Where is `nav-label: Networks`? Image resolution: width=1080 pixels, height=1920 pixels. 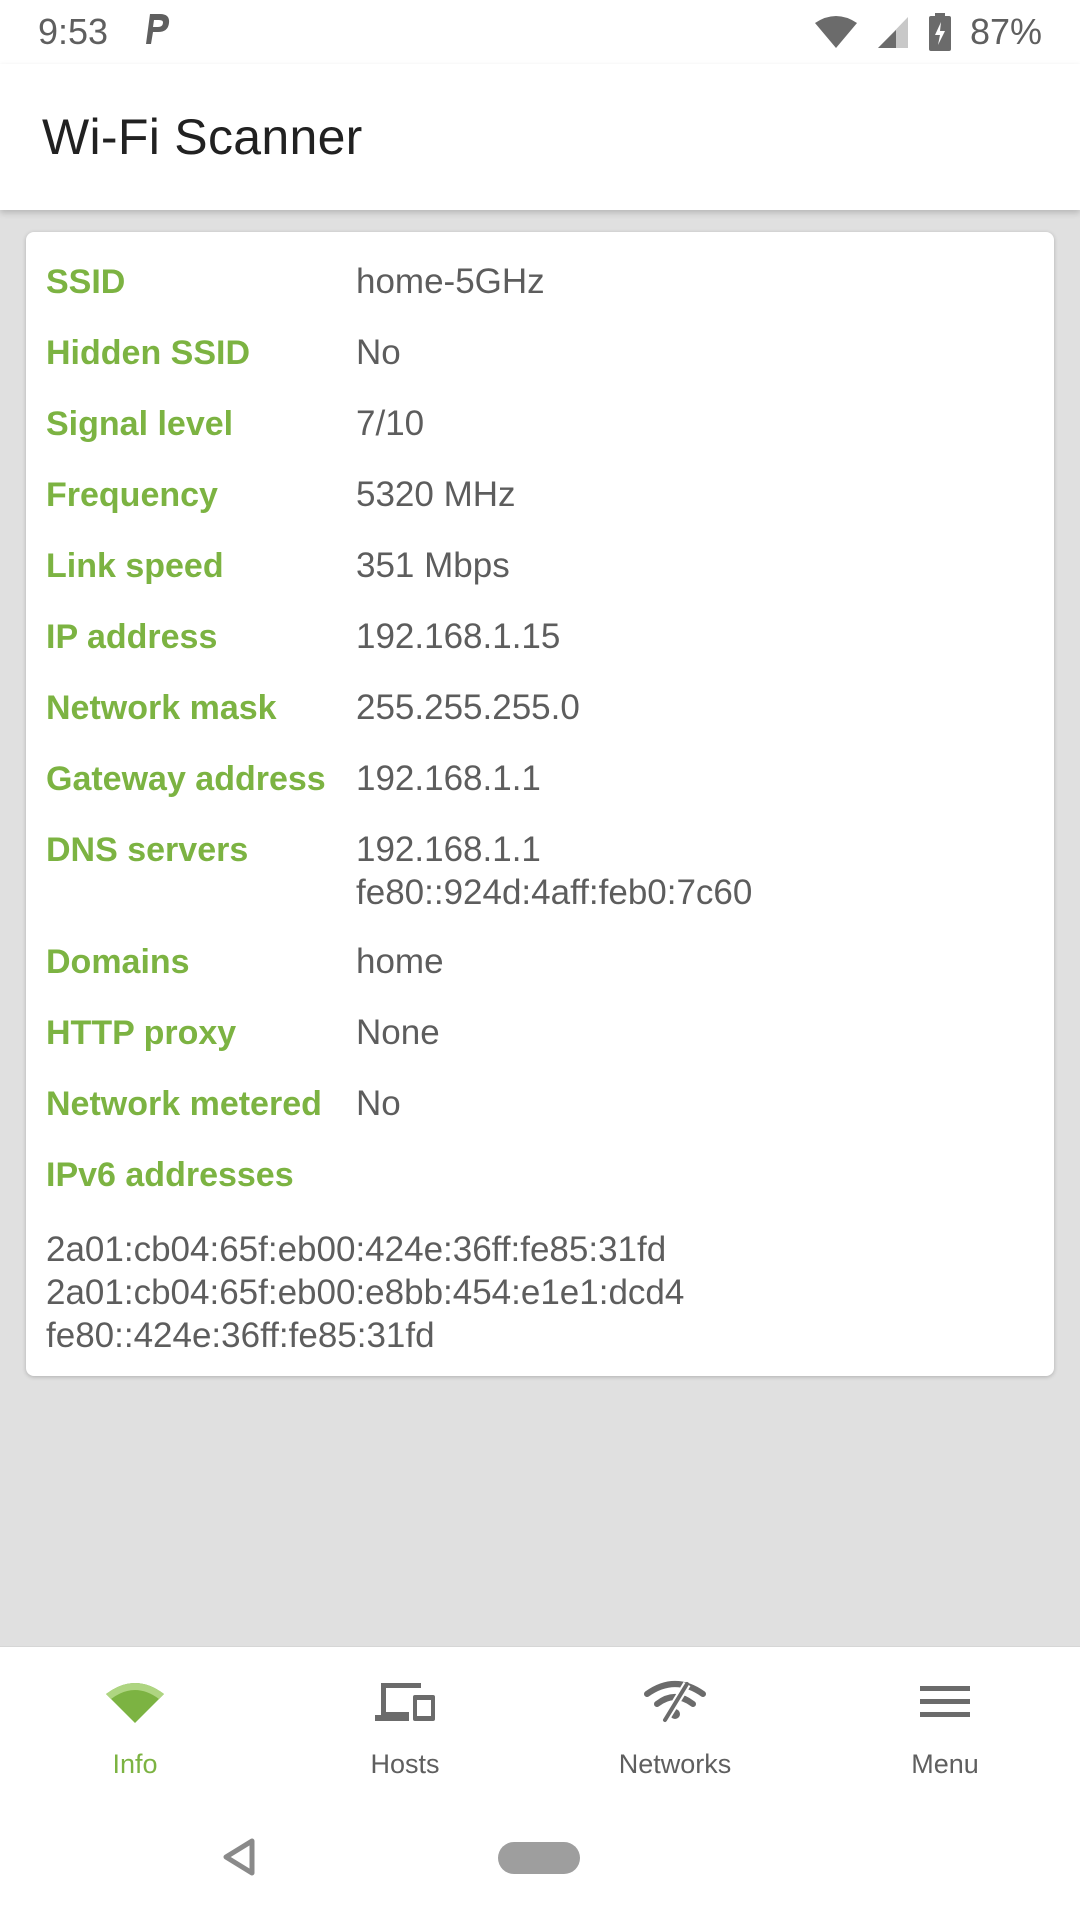 nav-label: Networks is located at coordinates (675, 1764).